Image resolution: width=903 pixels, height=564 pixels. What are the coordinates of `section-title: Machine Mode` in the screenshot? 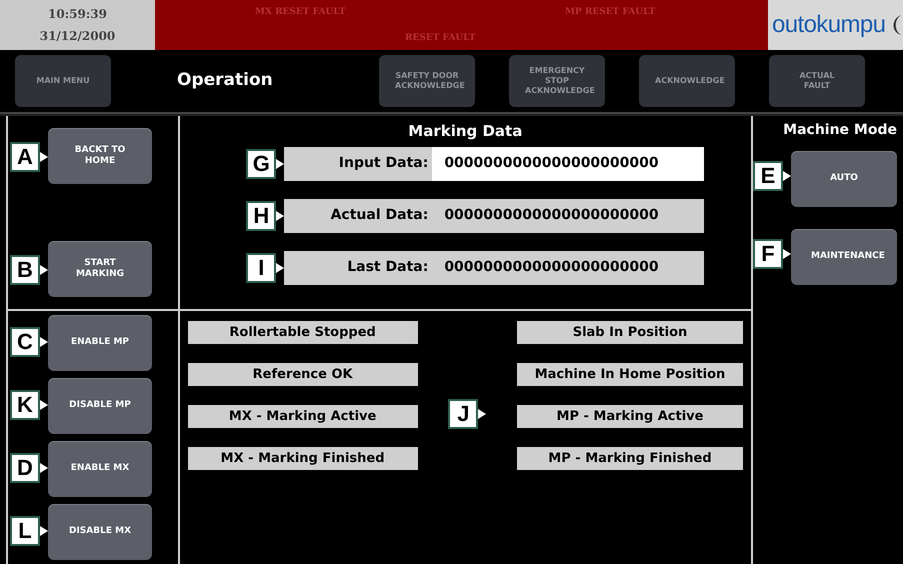 It's located at (840, 130).